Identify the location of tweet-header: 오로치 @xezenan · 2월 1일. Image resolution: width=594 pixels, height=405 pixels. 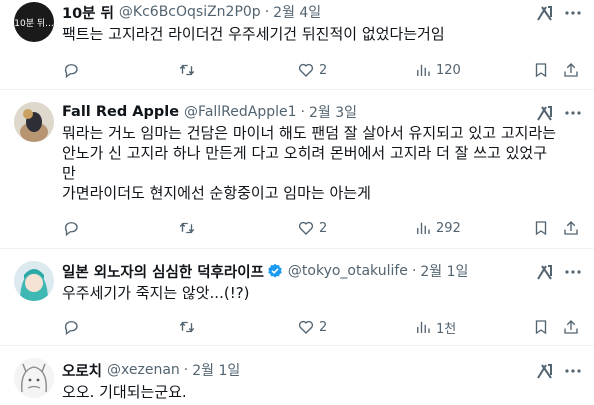
(151, 370).